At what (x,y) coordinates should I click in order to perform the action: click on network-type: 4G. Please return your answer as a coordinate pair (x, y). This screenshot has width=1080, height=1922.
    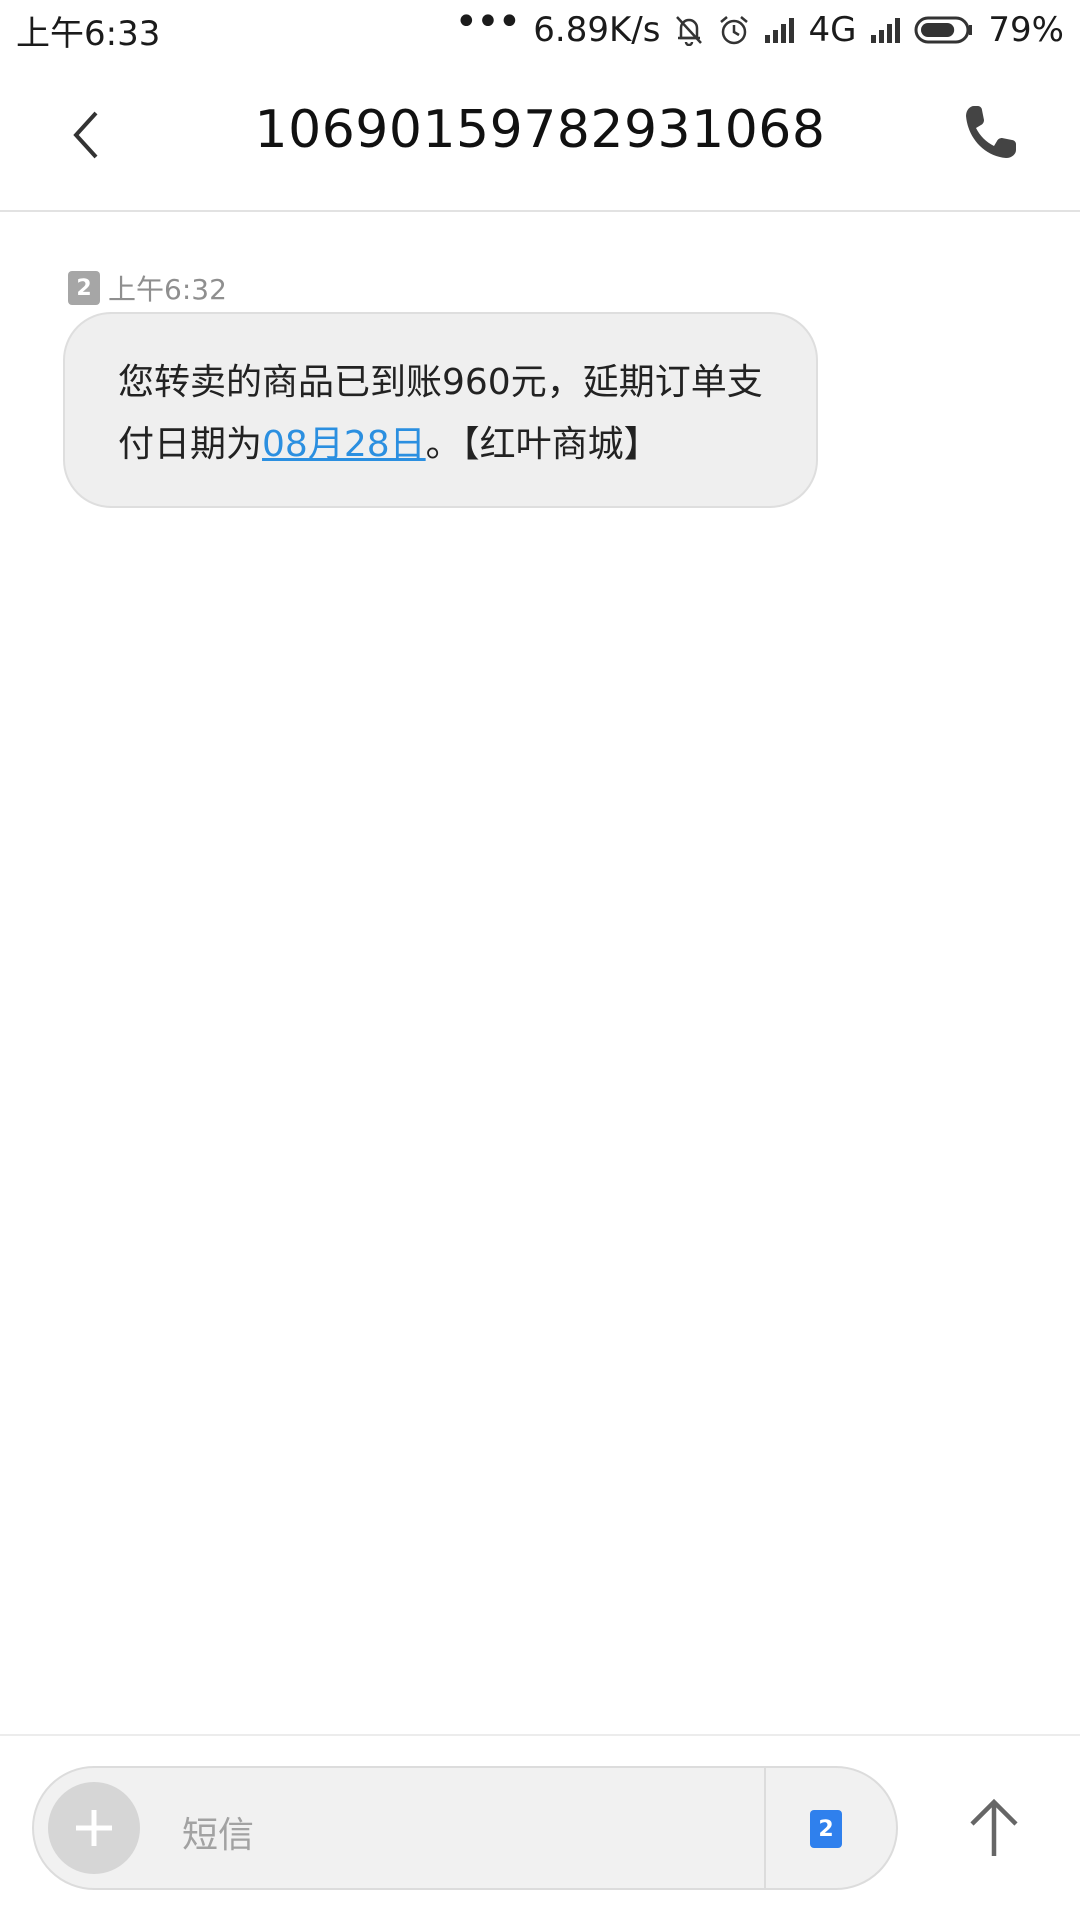
    Looking at the image, I should click on (832, 30).